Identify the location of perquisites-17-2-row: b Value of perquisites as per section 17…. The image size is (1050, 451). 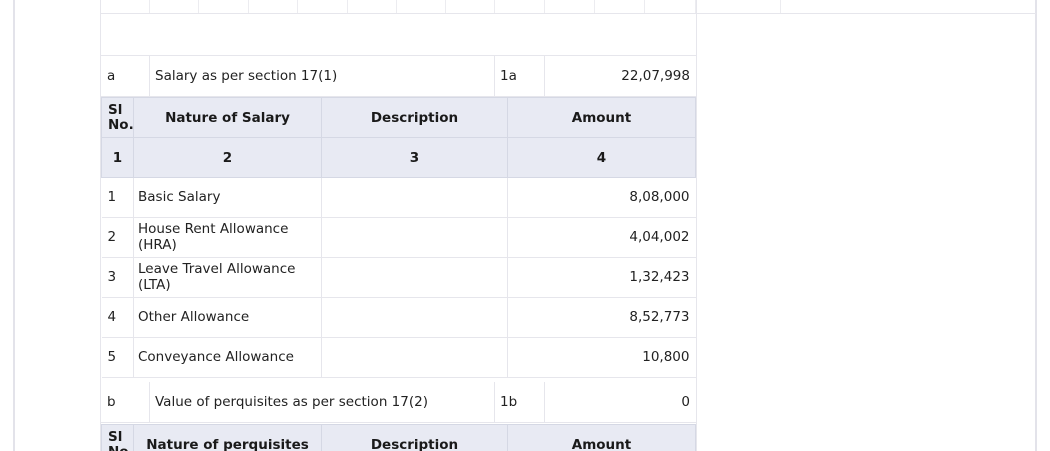
(398, 402).